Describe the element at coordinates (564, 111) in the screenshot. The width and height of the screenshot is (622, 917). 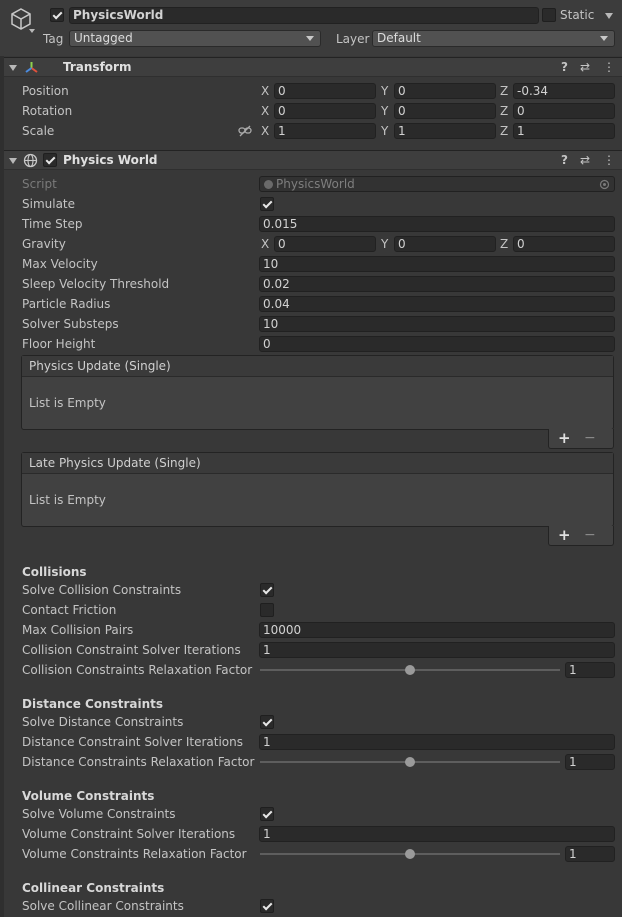
I see `rotation-z-field: 0` at that location.